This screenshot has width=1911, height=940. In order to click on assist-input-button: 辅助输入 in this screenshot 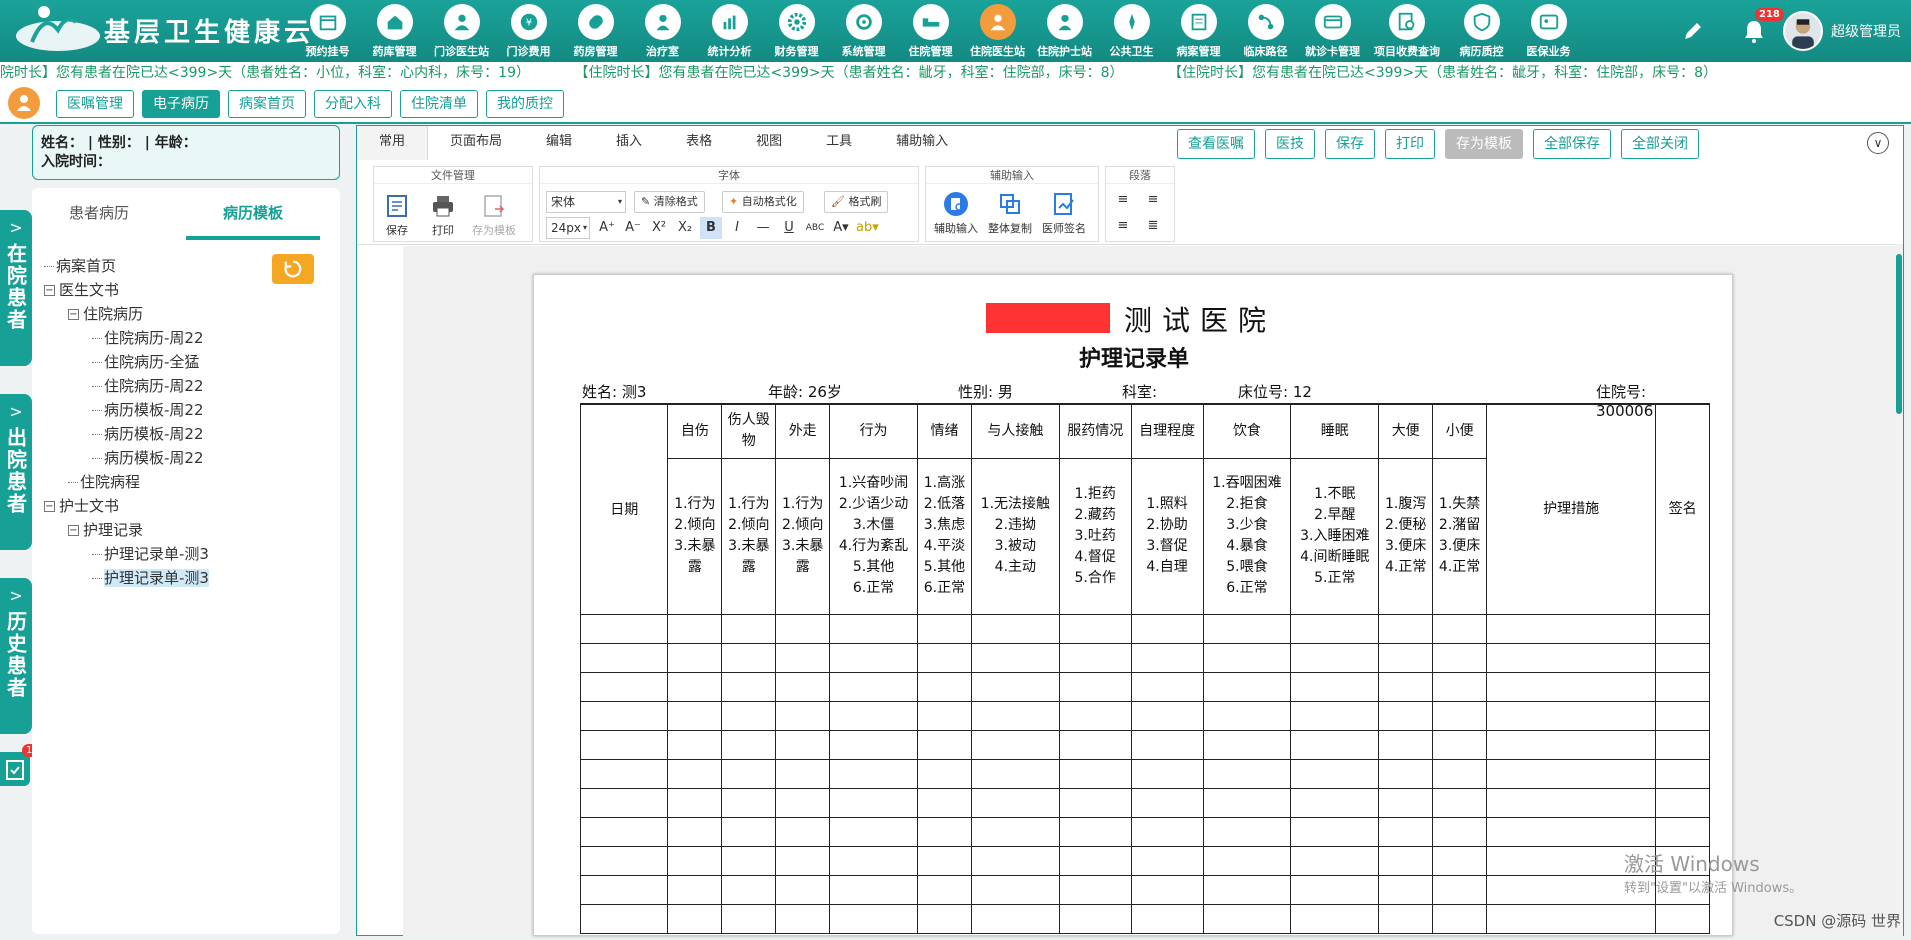, I will do `click(956, 213)`.